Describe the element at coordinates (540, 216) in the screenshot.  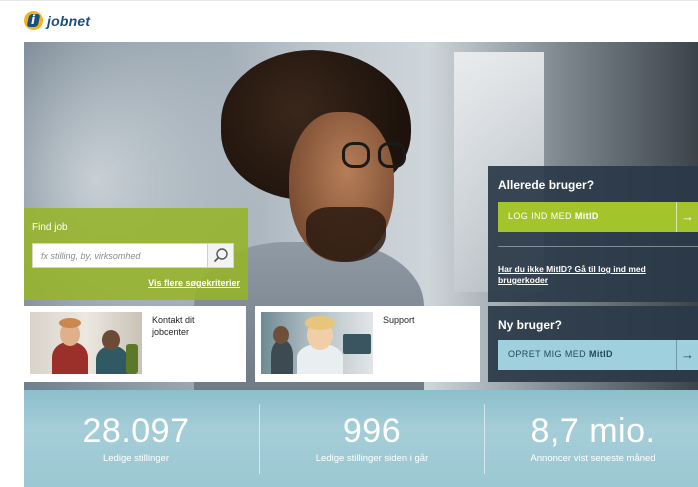
I see `login-button-label: LOG IND MED` at that location.